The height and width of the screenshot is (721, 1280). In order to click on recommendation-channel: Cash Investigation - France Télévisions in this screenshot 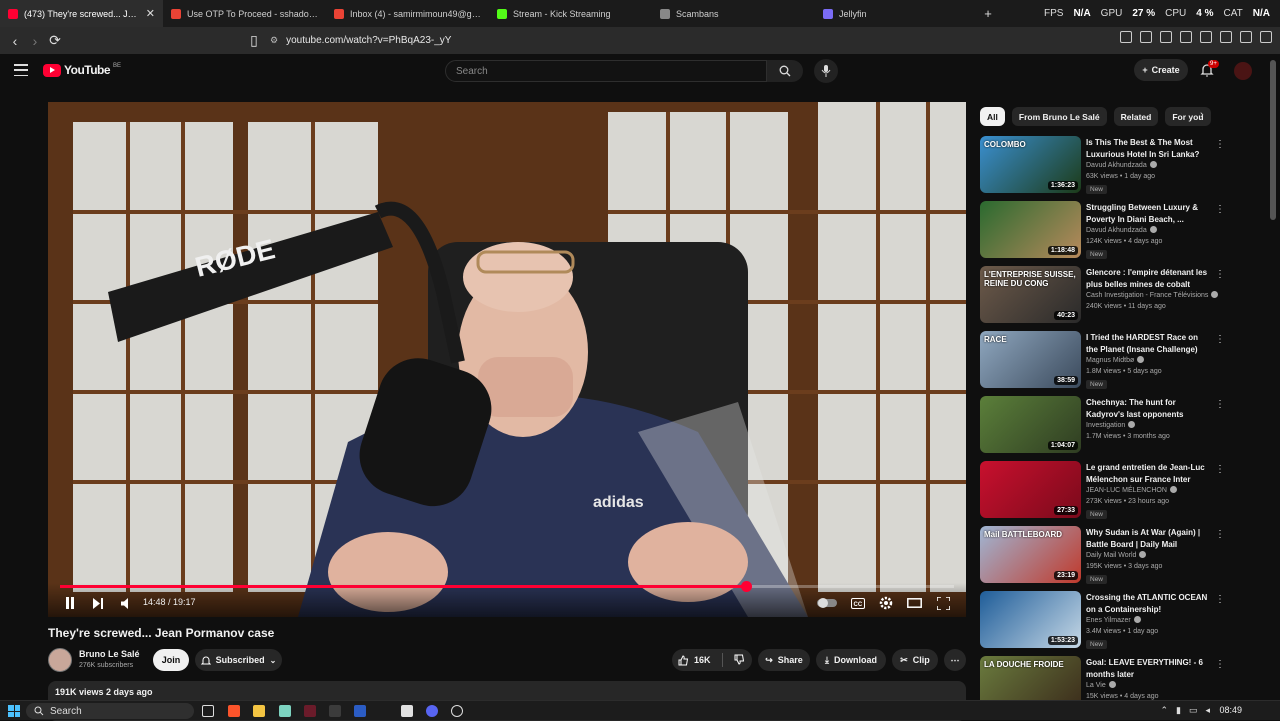, I will do `click(1152, 295)`.